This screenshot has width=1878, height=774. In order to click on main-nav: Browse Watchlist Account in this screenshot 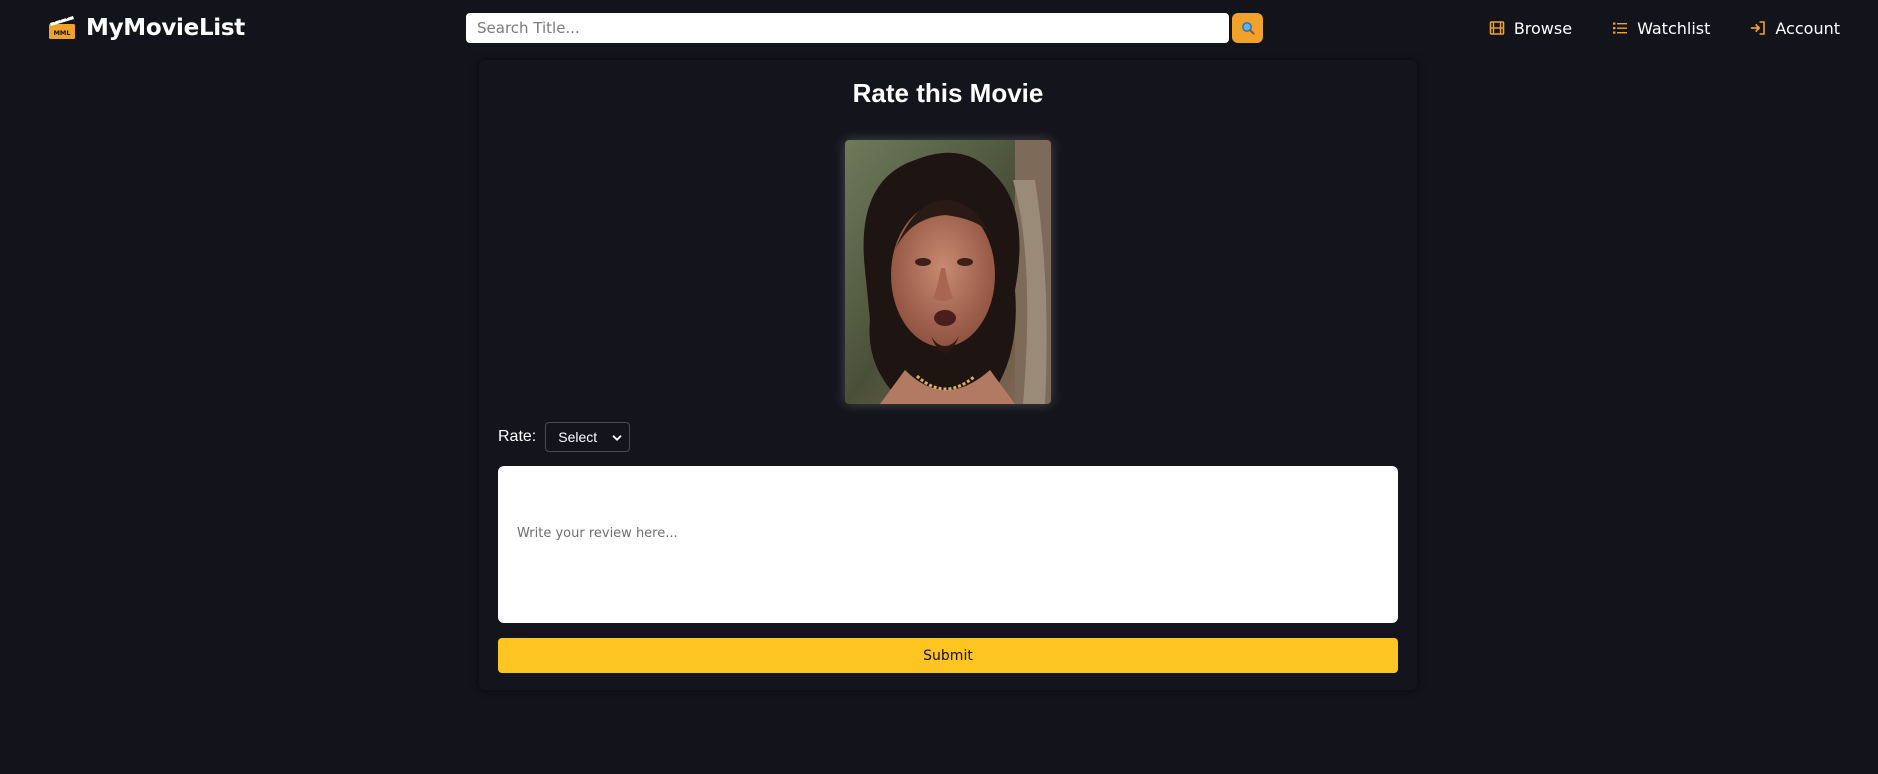, I will do `click(1664, 28)`.